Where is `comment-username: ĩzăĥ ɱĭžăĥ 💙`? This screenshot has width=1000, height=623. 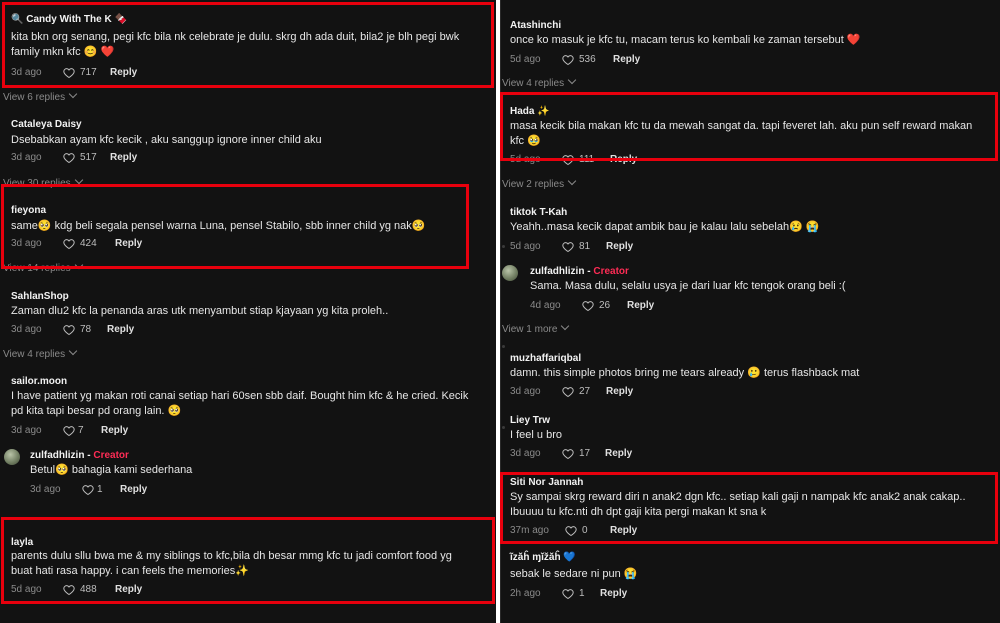 comment-username: ĩzăĥ ɱĭžăĥ 💙 is located at coordinates (543, 557).